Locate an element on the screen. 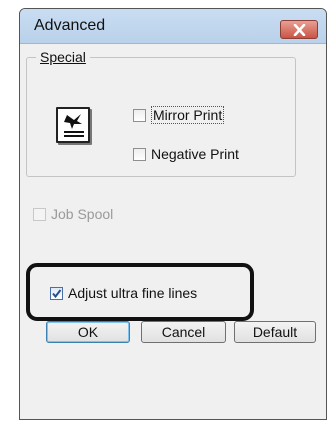 Image resolution: width=330 pixels, height=424 pixels. adjust-fine-lines-checkbox is located at coordinates (56, 293).